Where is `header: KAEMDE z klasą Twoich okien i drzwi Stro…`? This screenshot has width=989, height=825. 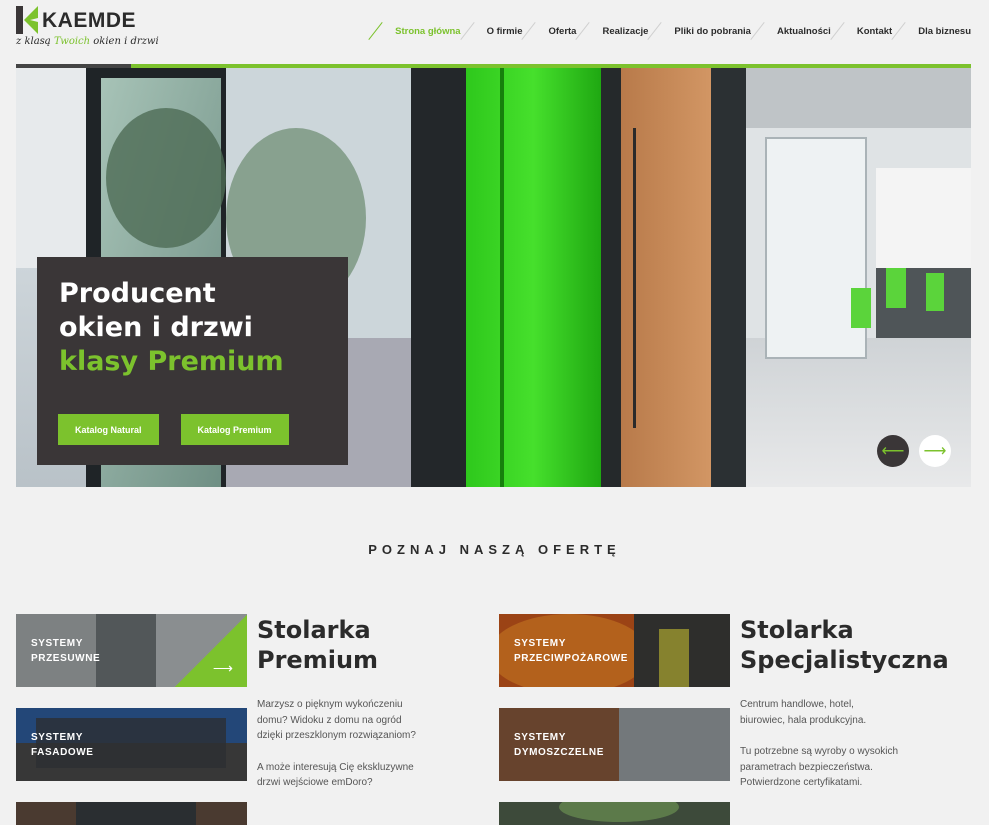
header: KAEMDE z klasą Twoich okien i drzwi Stro… is located at coordinates (494, 33).